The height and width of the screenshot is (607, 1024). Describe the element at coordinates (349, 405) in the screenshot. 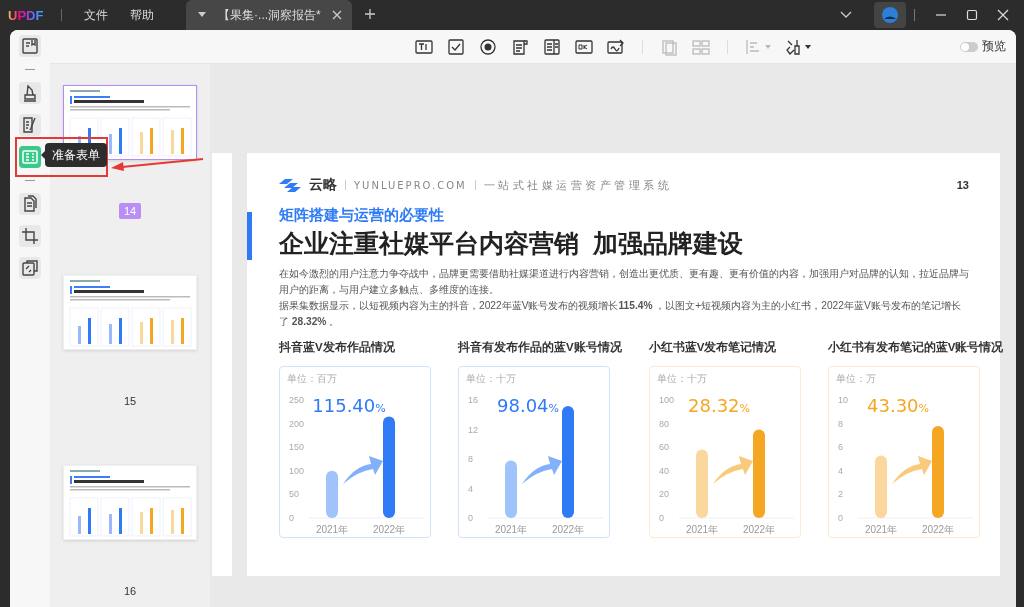

I see `growth-value: 115.40%` at that location.